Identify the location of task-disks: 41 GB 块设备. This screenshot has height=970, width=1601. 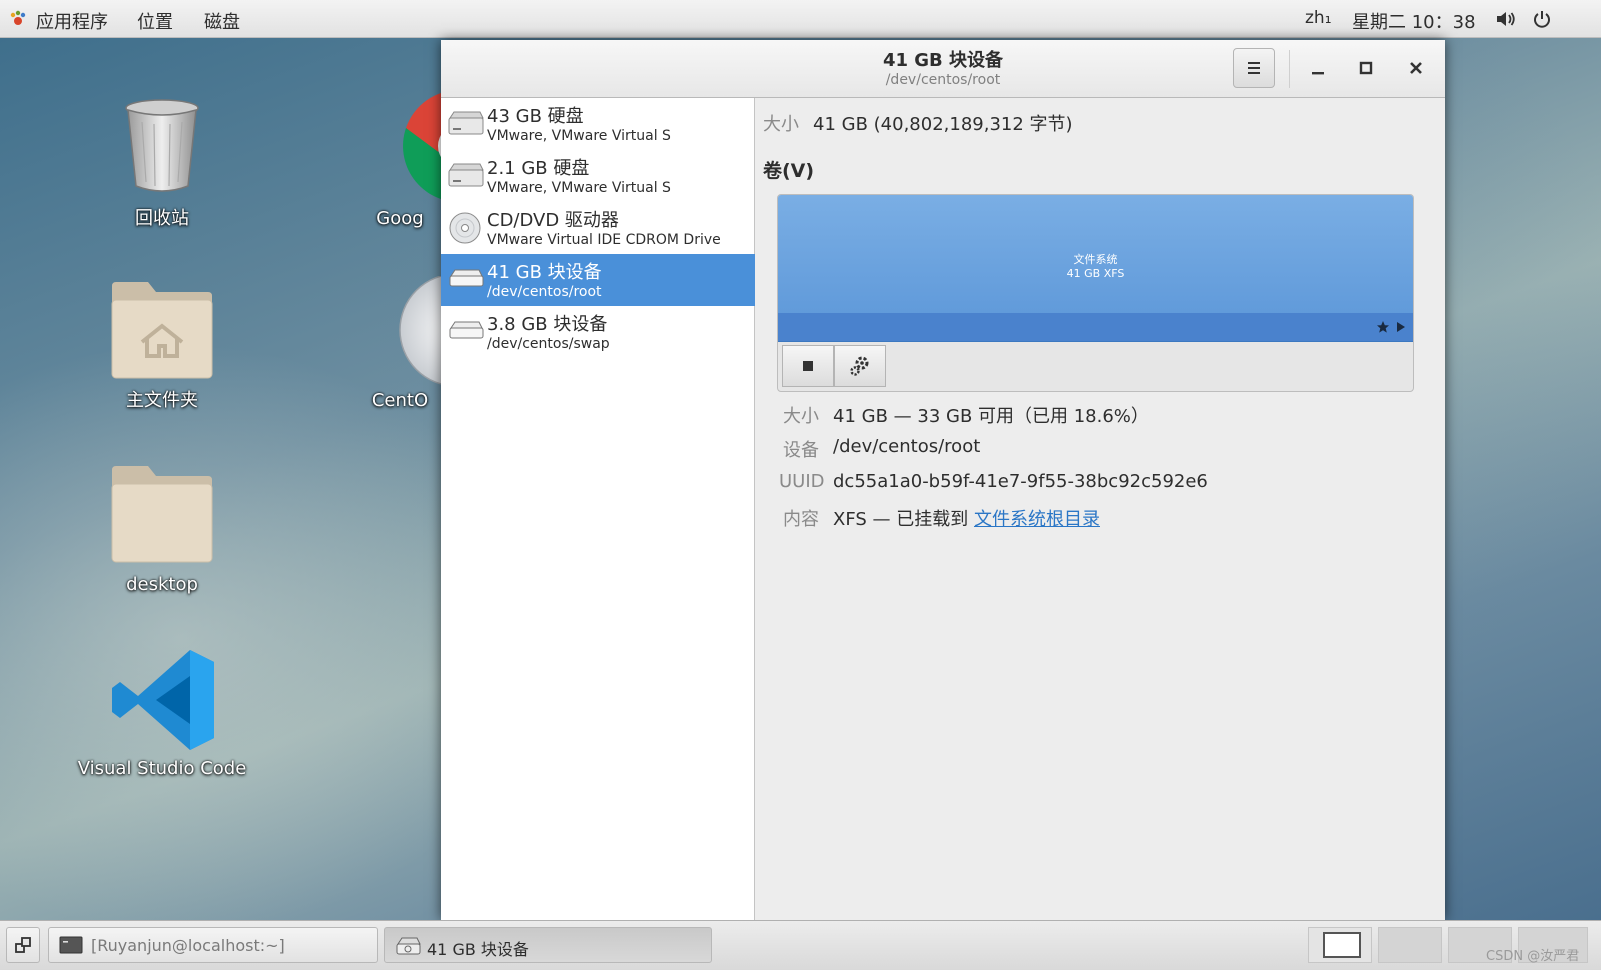
(548, 945).